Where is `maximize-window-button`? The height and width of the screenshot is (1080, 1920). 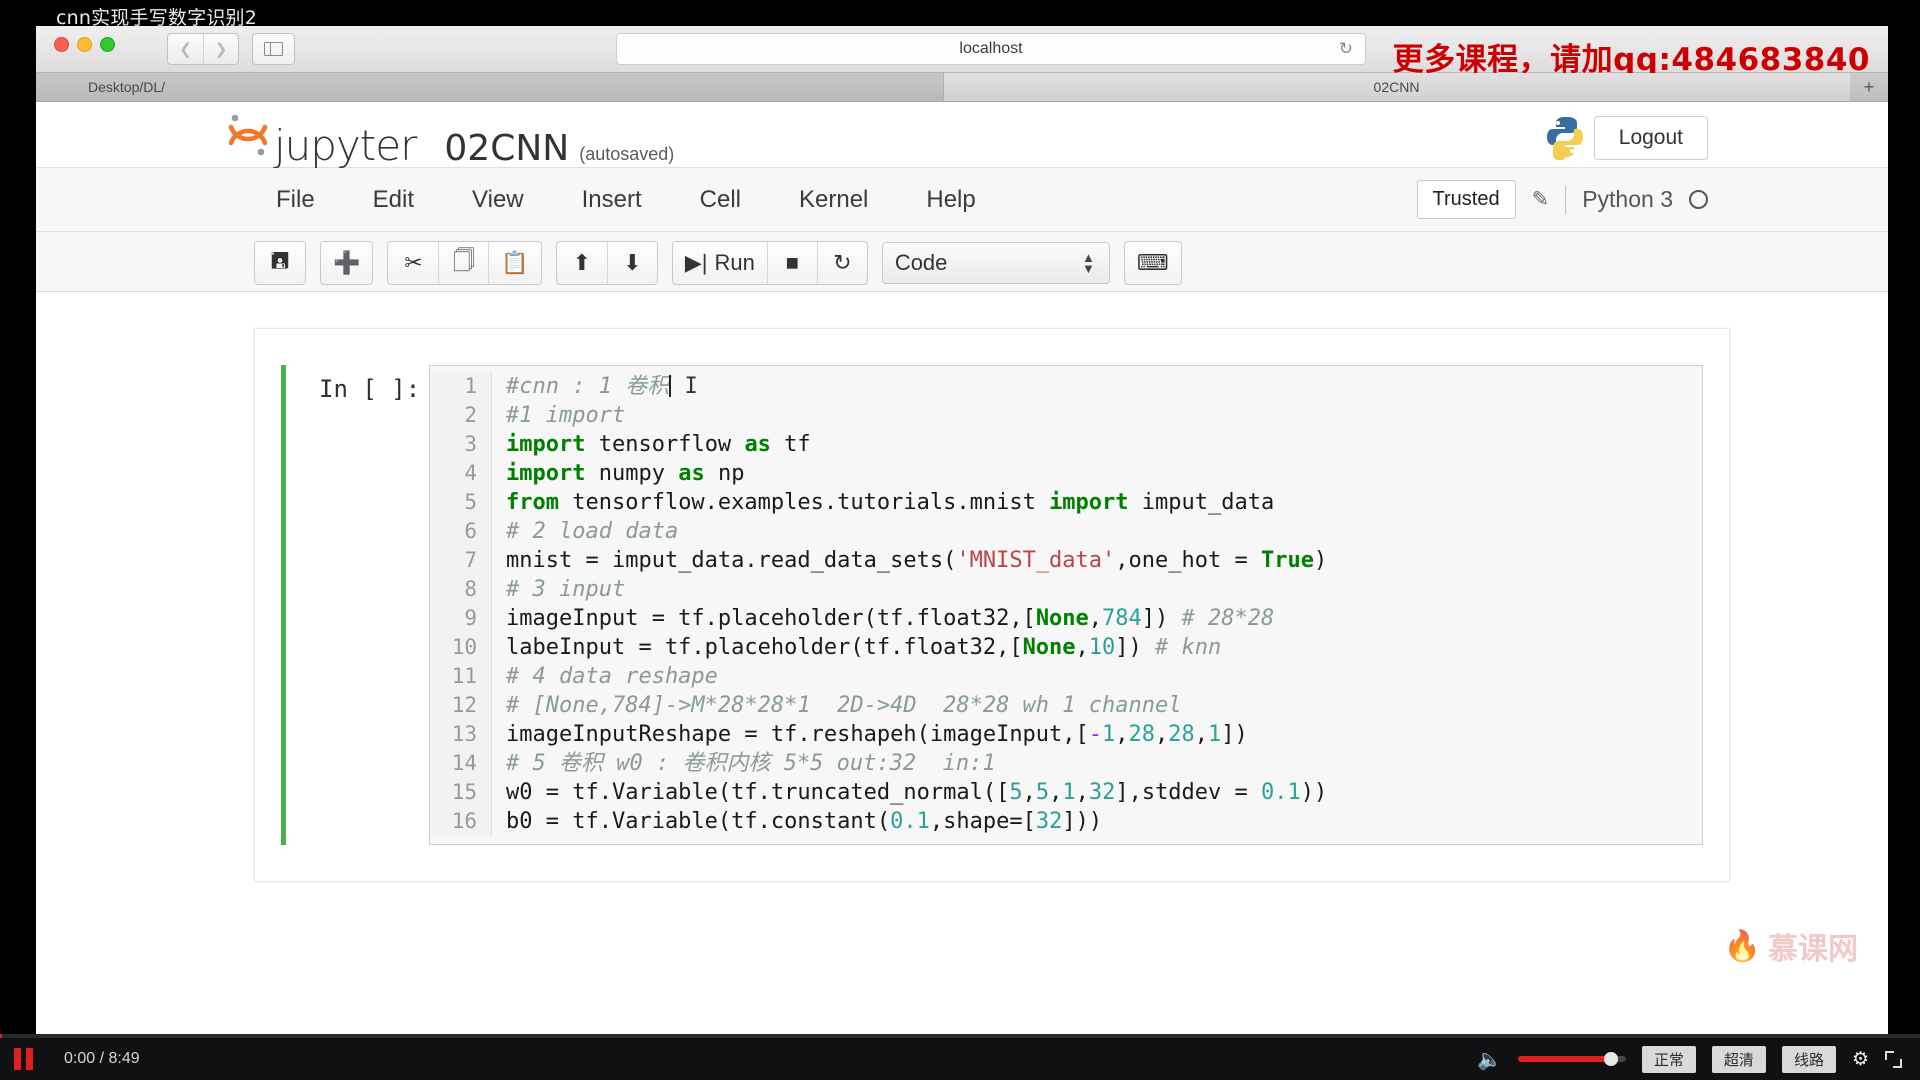 maximize-window-button is located at coordinates (107, 44).